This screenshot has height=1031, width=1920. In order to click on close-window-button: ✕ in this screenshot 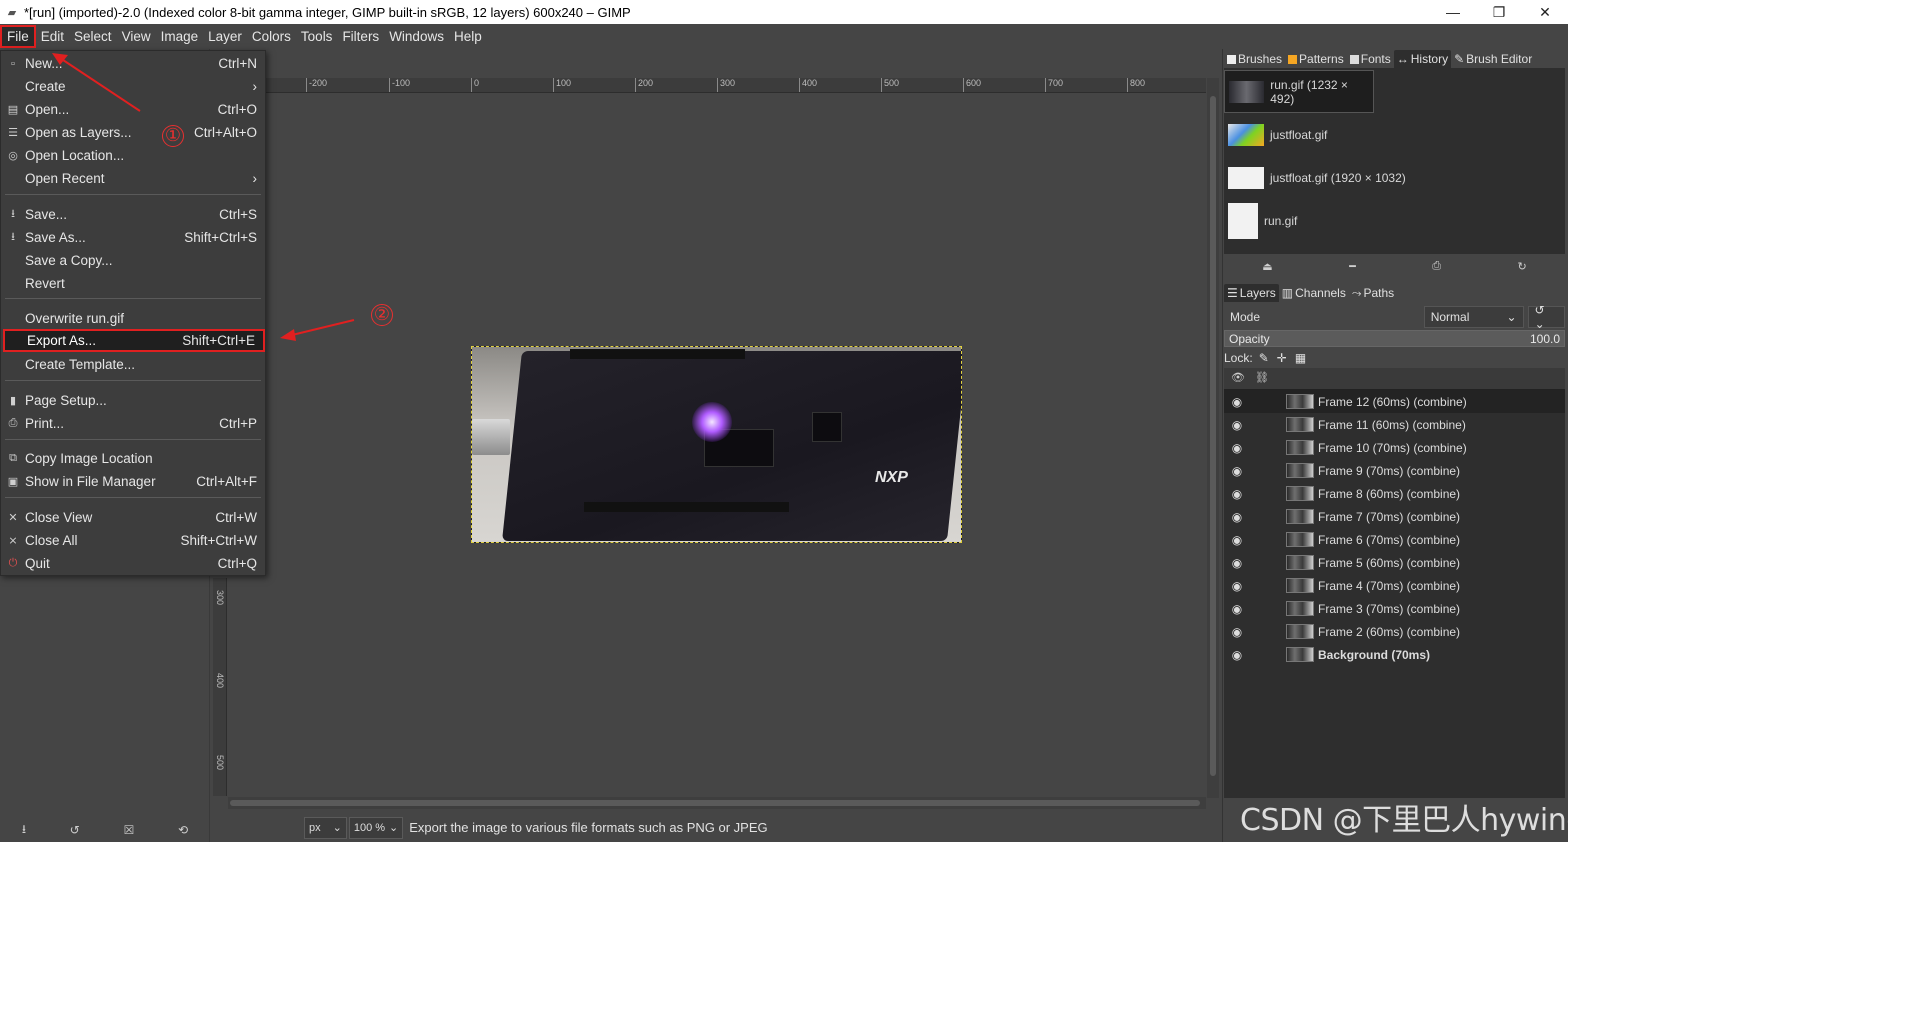, I will do `click(1545, 12)`.